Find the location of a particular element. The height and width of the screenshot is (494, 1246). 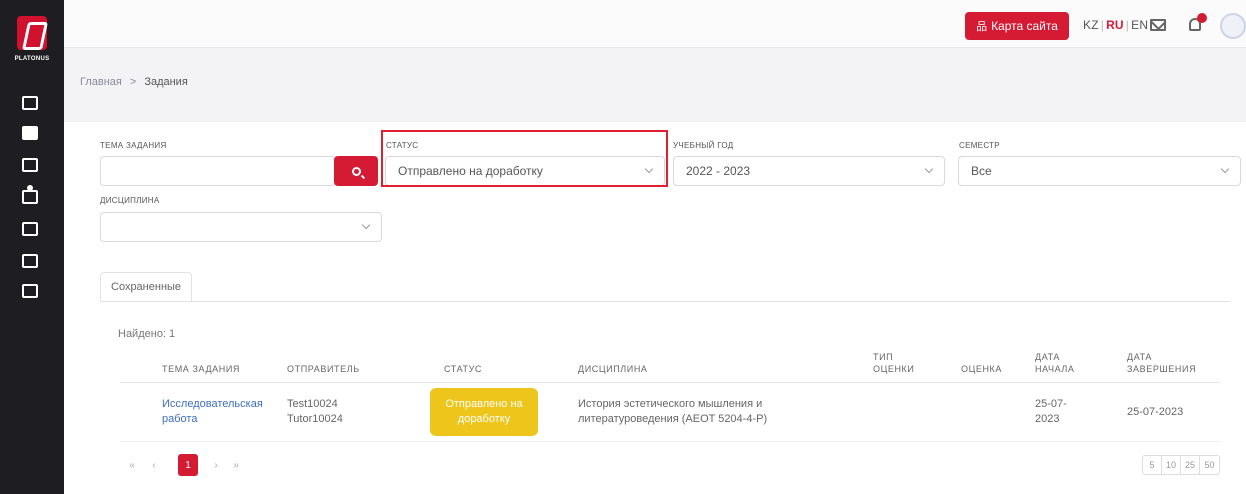

status-badge-line1: Отправлено на is located at coordinates (484, 404).